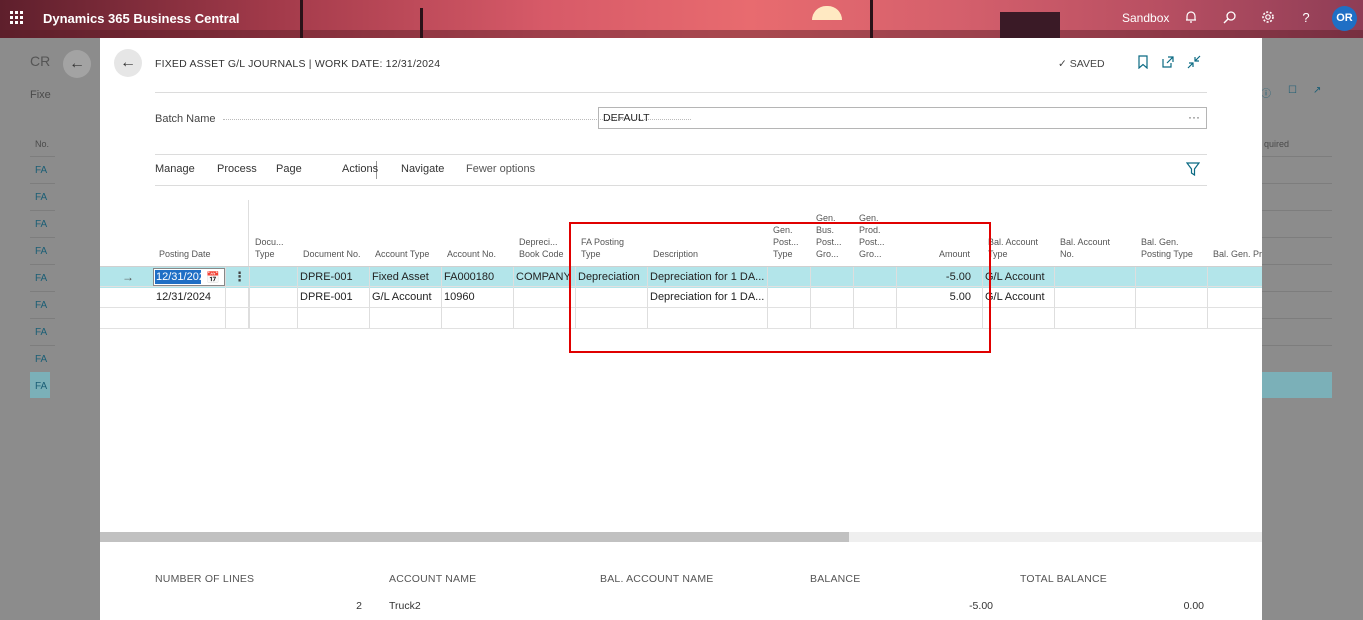  I want to click on column-header-document-no: Document No., so click(332, 254).